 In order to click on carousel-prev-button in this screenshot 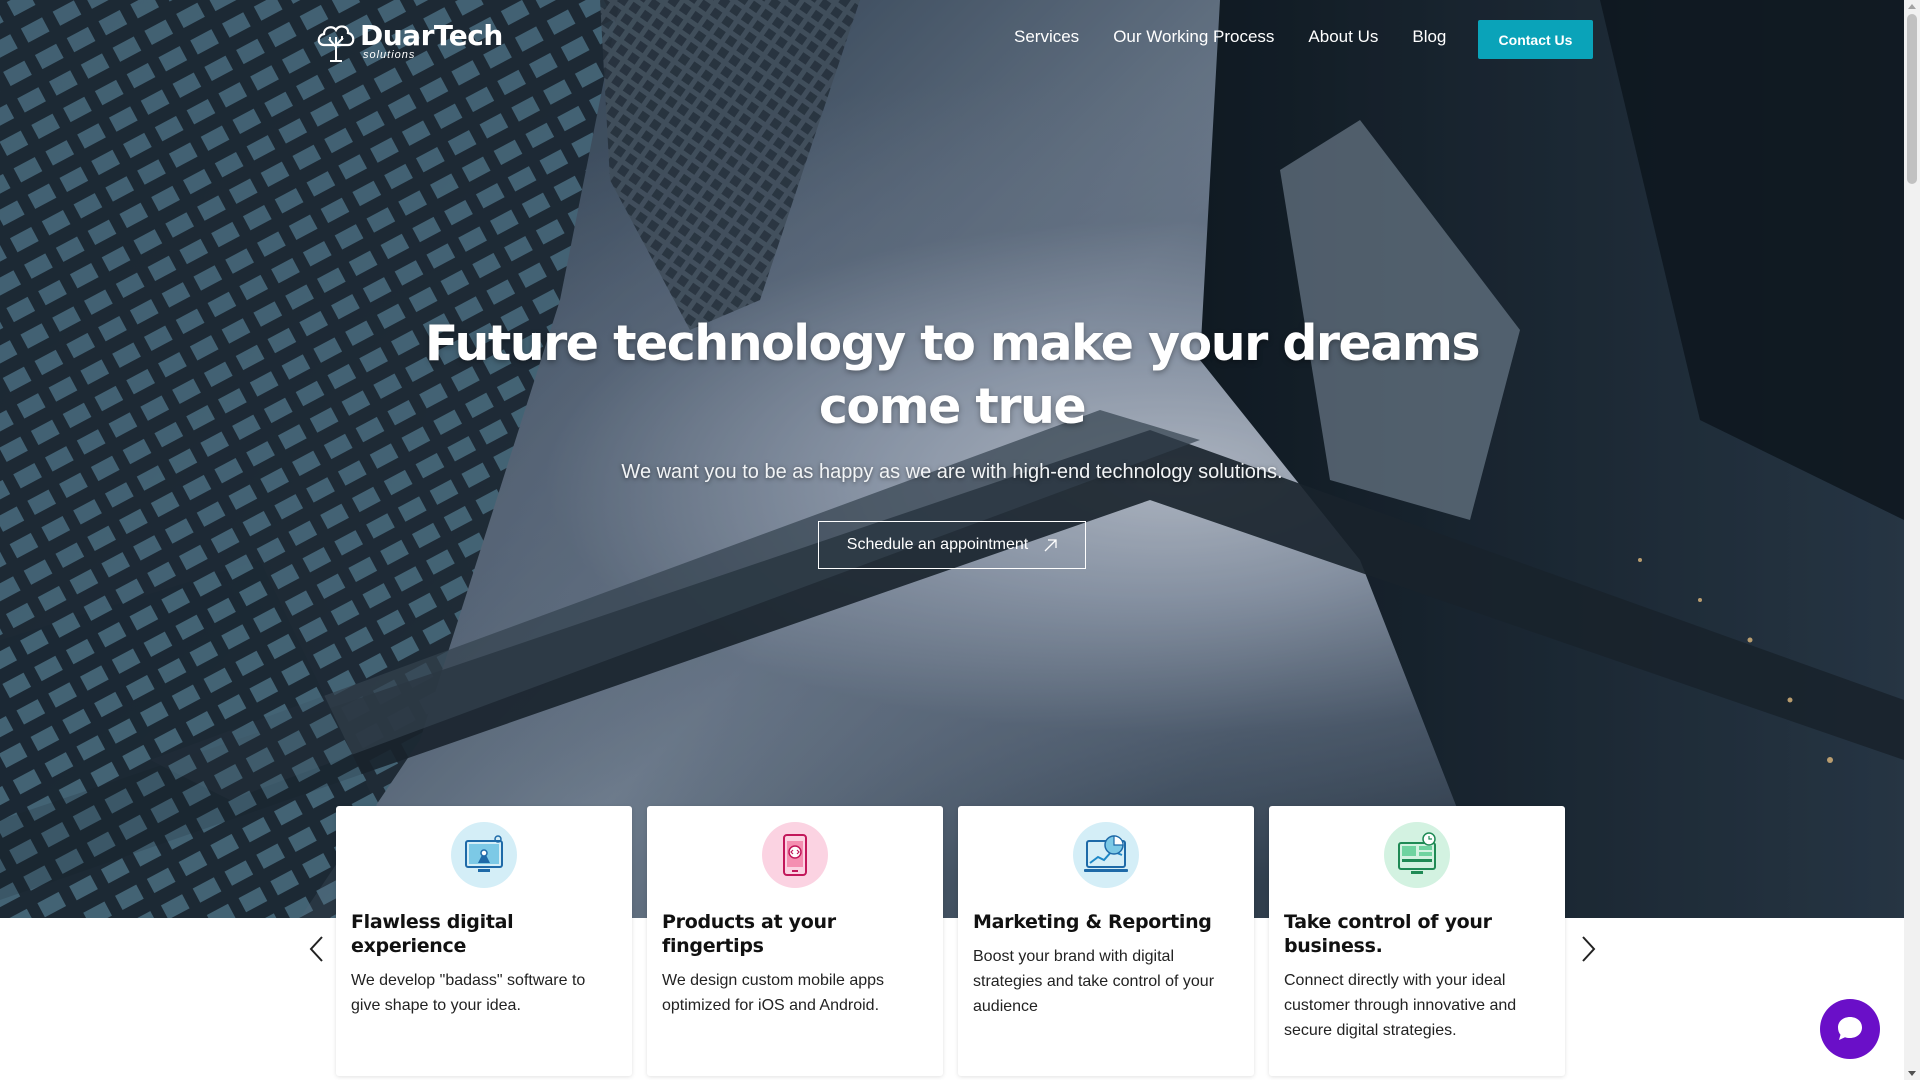, I will do `click(317, 949)`.